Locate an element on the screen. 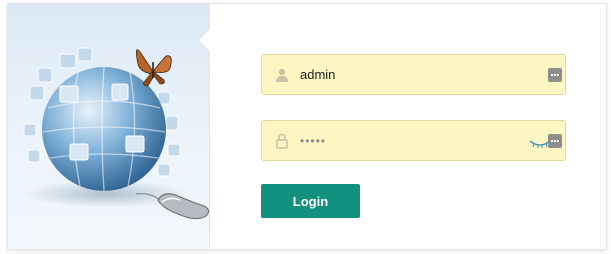  password-value: ••••• is located at coordinates (313, 141).